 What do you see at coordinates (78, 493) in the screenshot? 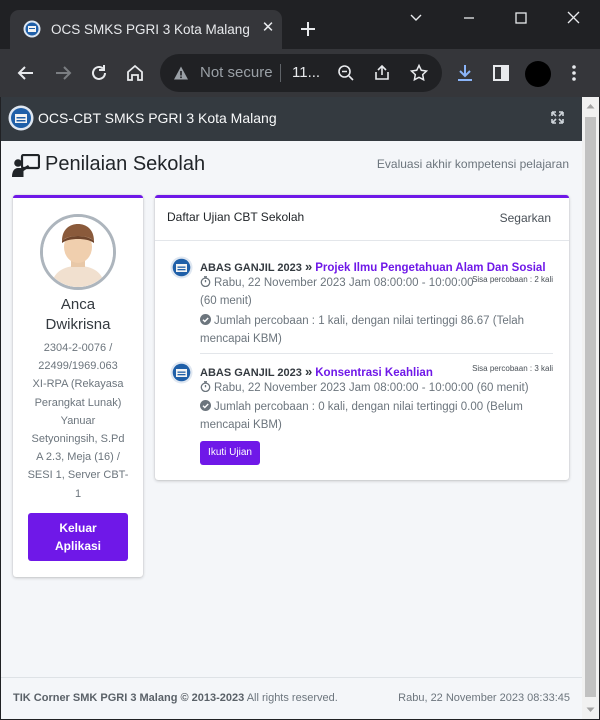
I see `student-room-line: 1` at bounding box center [78, 493].